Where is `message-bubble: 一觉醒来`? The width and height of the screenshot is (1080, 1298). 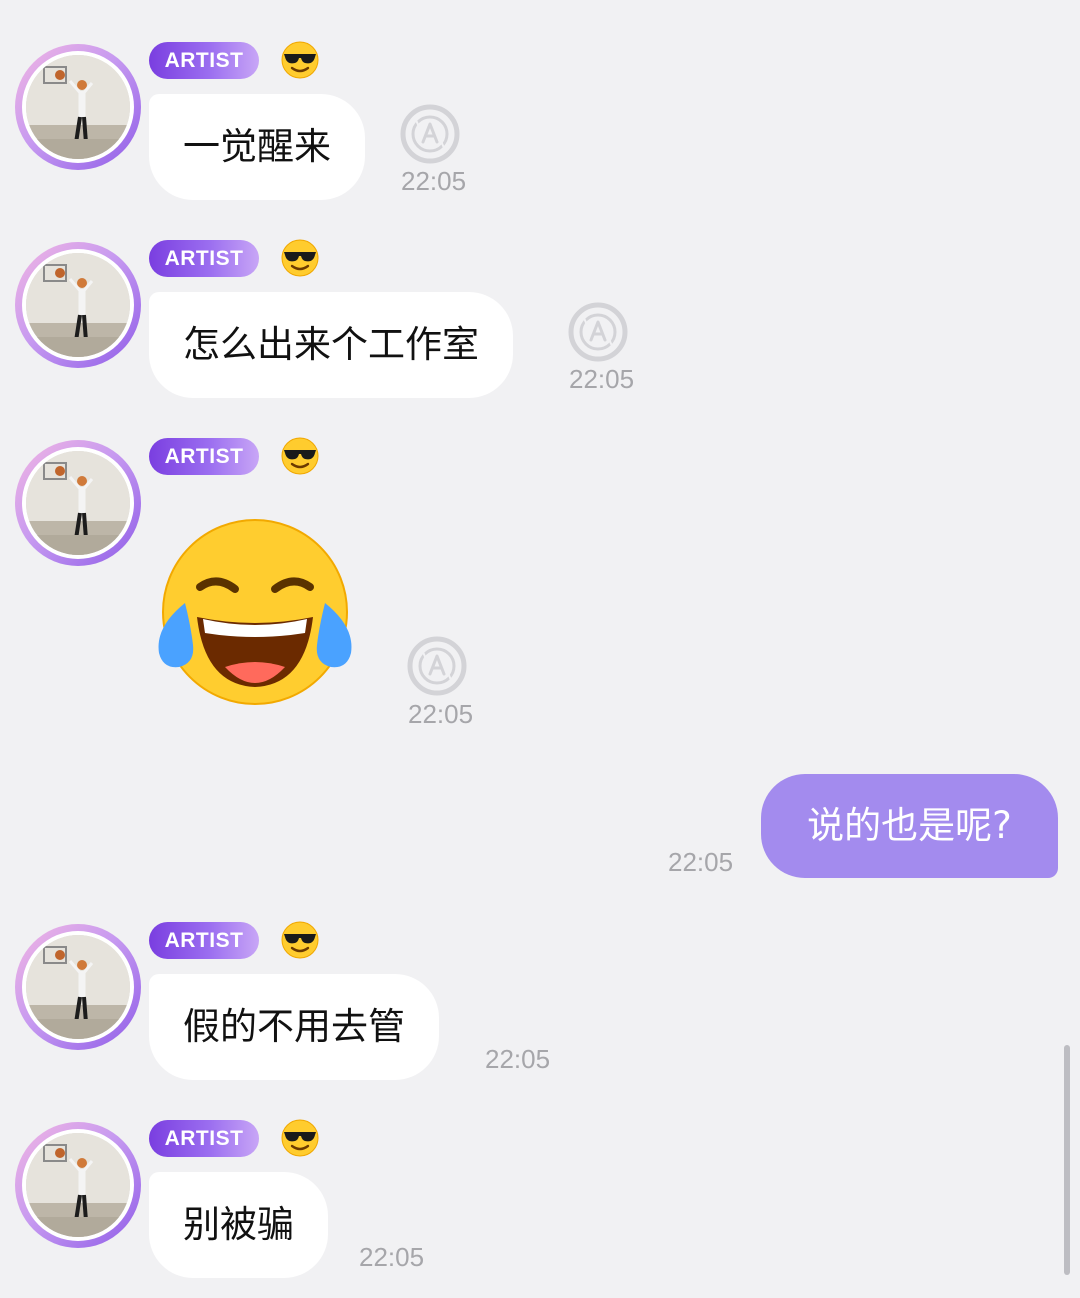
message-bubble: 一觉醒来 is located at coordinates (257, 147).